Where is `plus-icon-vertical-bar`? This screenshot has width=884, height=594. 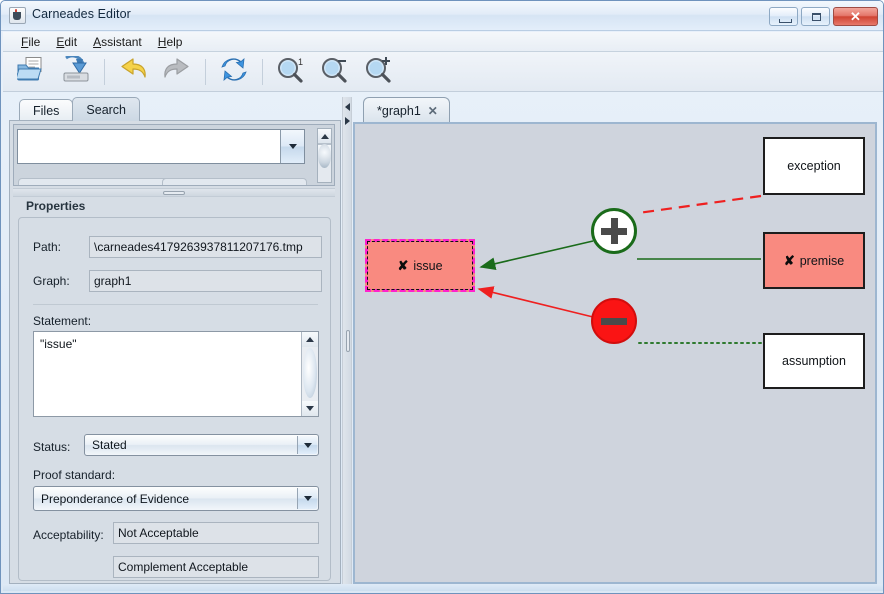 plus-icon-vertical-bar is located at coordinates (614, 231).